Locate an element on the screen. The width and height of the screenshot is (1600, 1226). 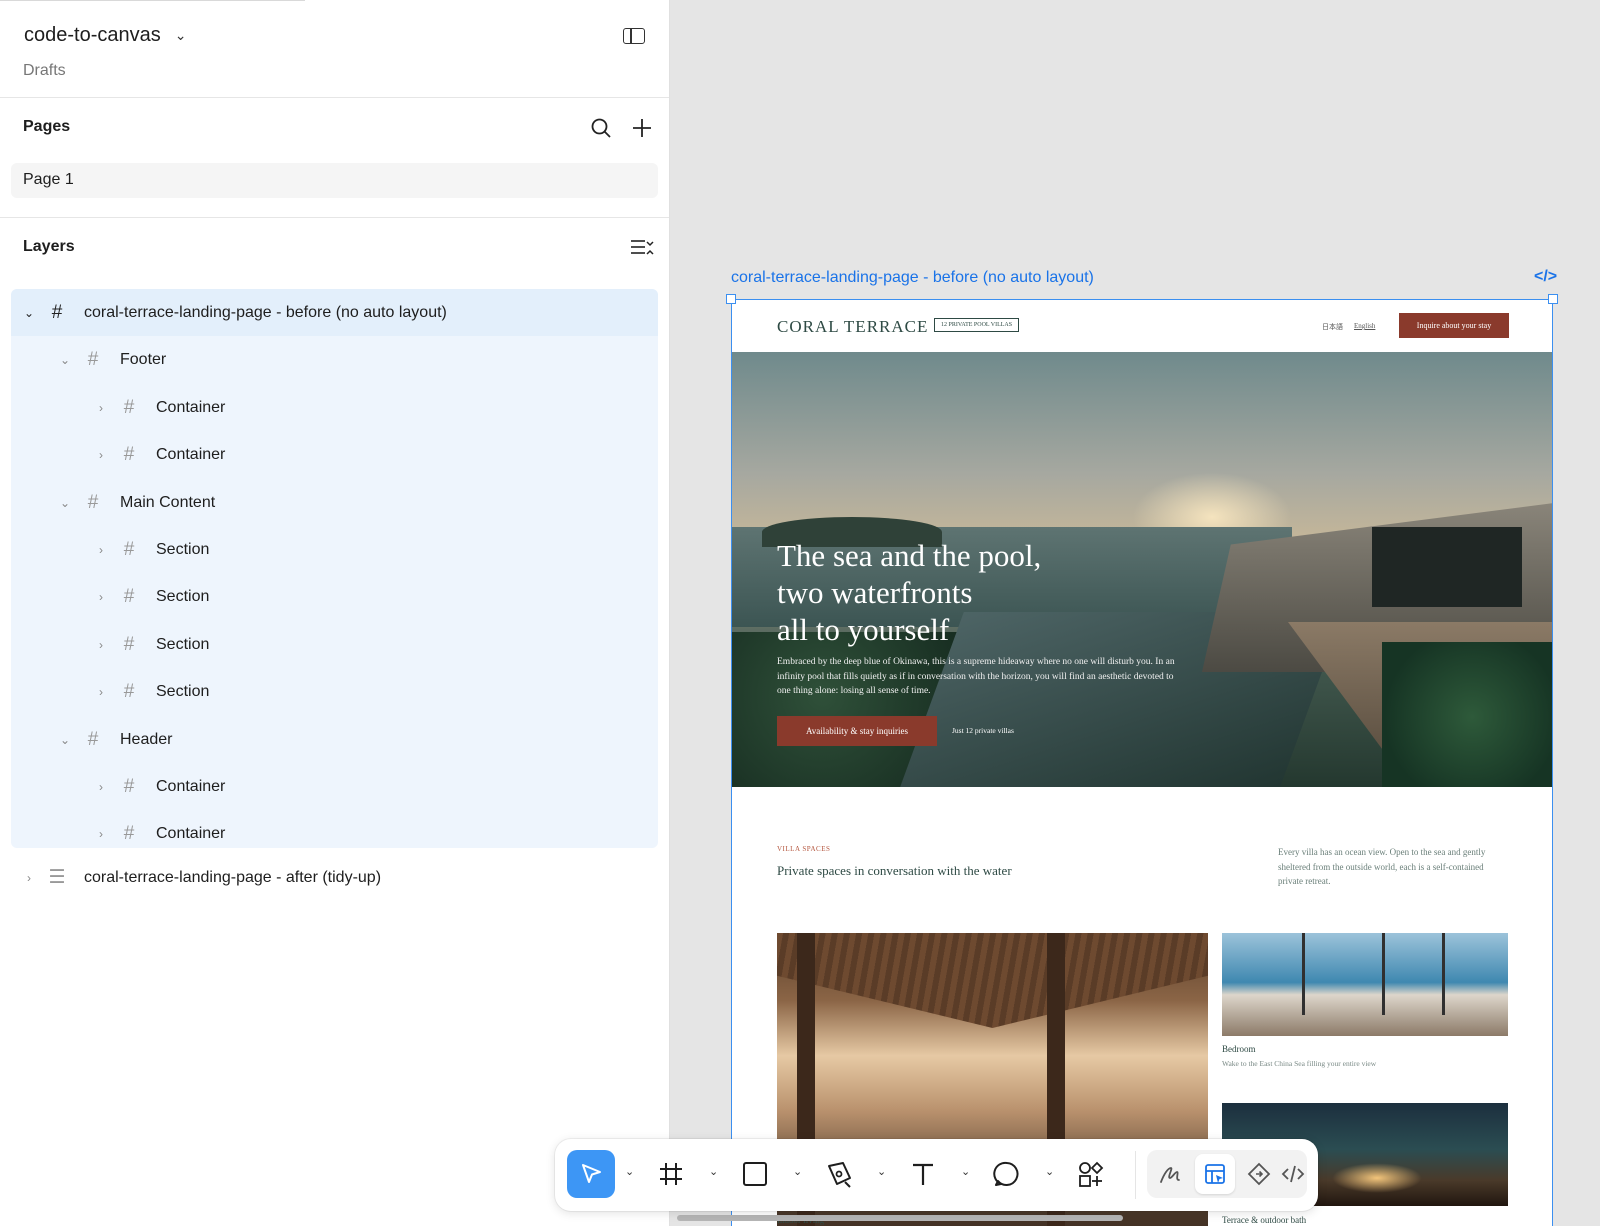
site-brand: CORAL TERRACE is located at coordinates (853, 326).